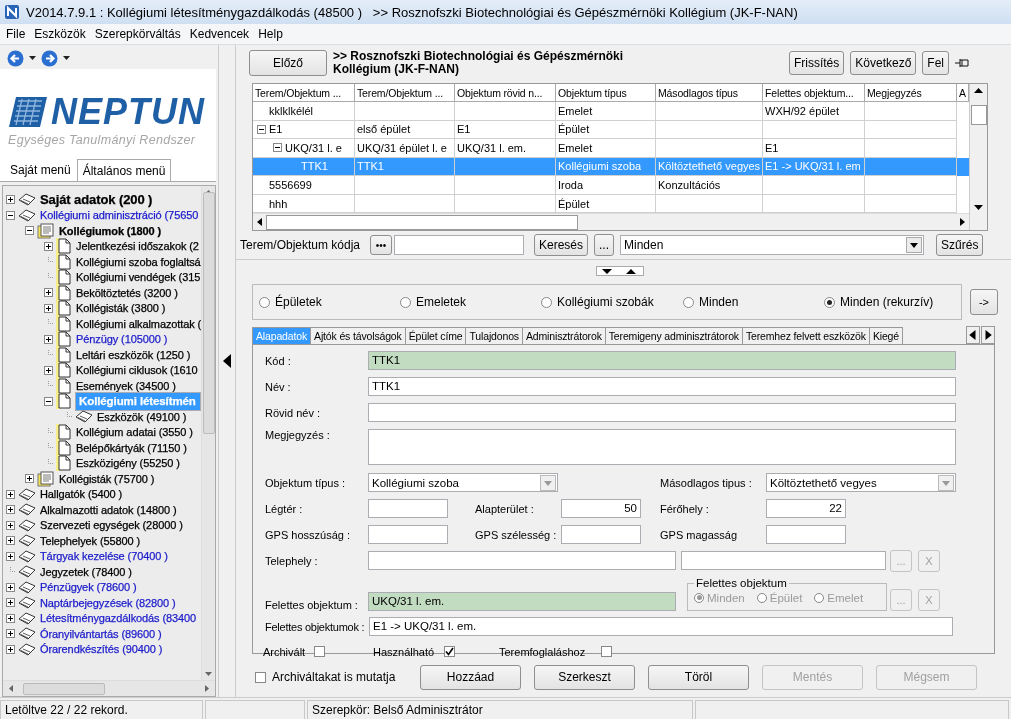 This screenshot has width=1011, height=719. I want to click on tree-item: Kollégiumi szoba foglaltsá, so click(138, 261).